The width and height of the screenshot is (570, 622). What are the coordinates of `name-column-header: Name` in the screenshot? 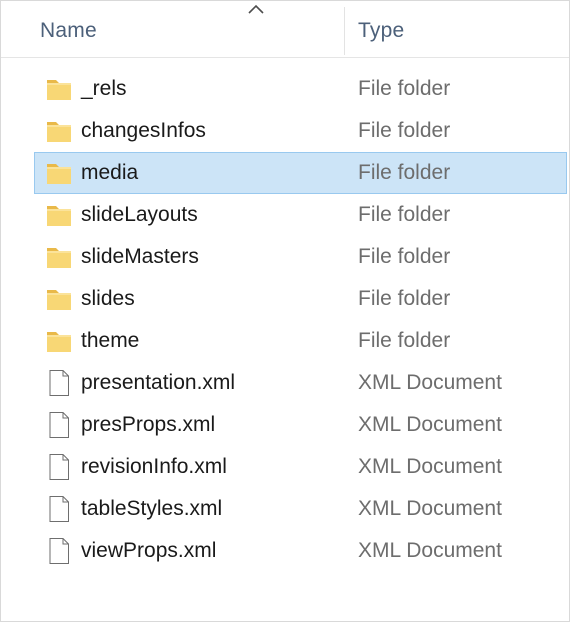 It's located at (68, 31).